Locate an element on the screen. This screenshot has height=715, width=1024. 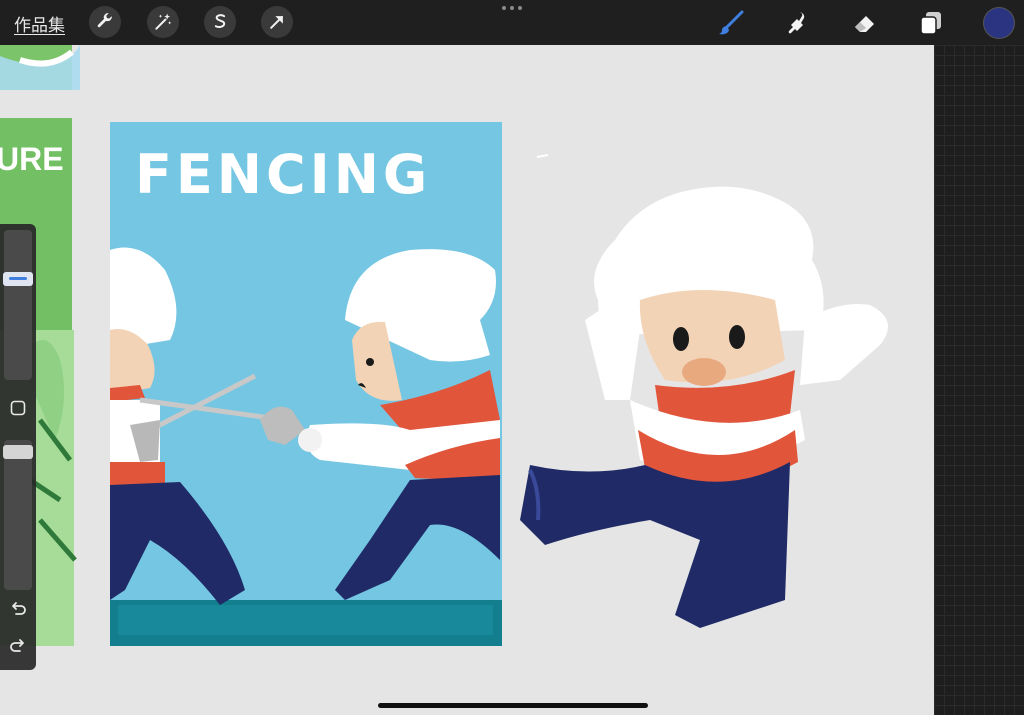
canvas-grid-background is located at coordinates (979, 380).